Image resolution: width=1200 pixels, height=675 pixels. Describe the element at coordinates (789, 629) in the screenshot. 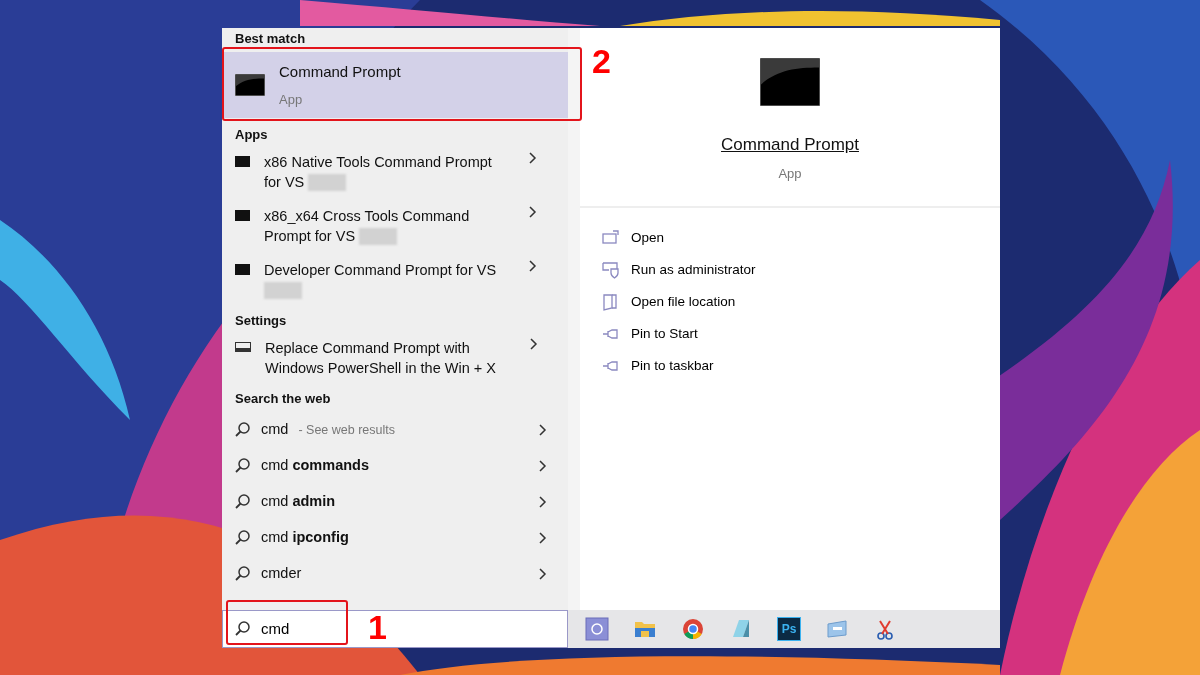

I see `taskbar-button: Ps` at that location.